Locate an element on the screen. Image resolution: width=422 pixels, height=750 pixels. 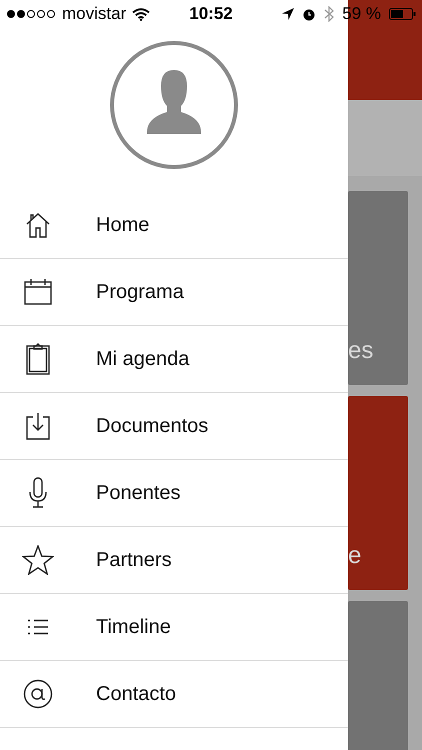
signal-icon is located at coordinates (31, 14).